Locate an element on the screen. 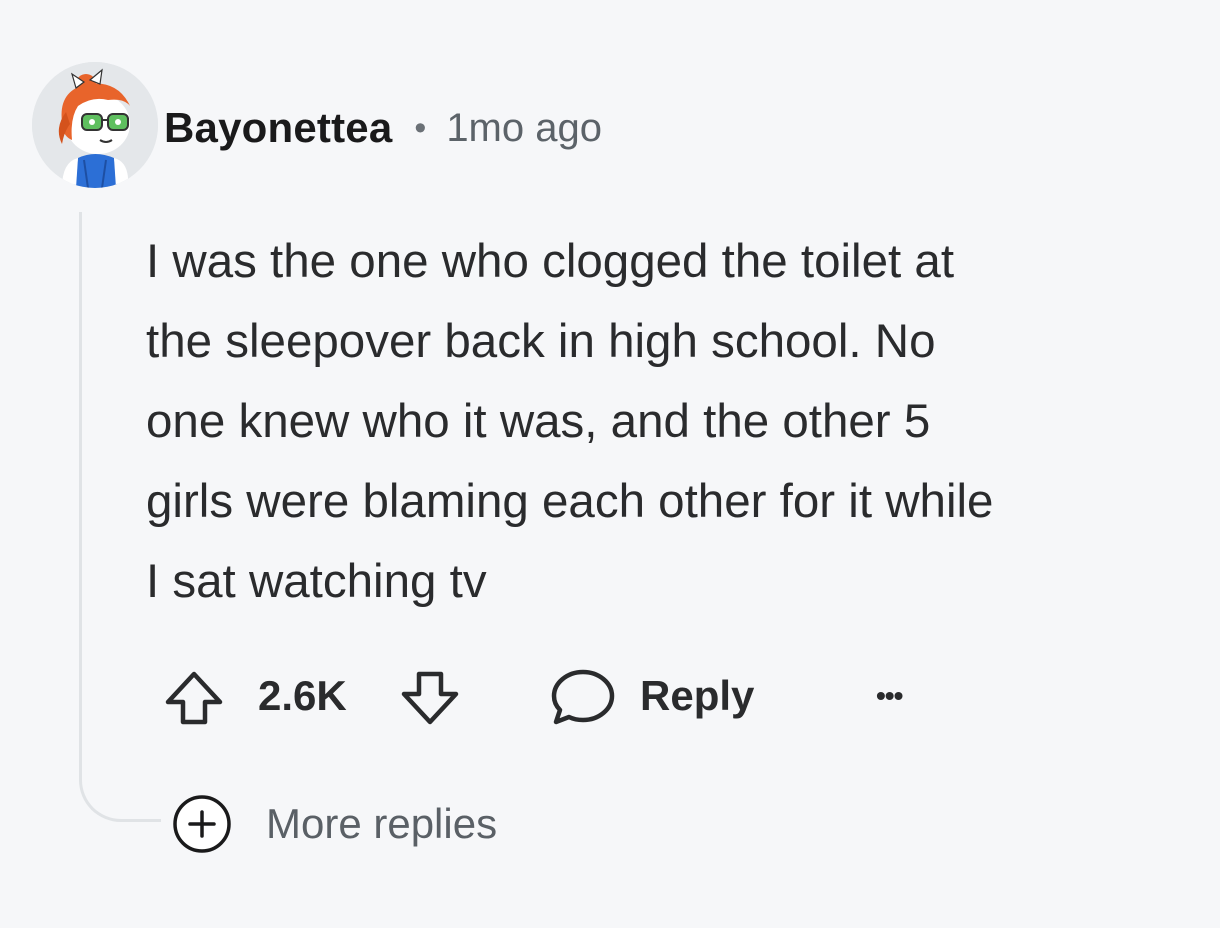  comment-body-line: one knew who it was, and the other 5 is located at coordinates (538, 421).